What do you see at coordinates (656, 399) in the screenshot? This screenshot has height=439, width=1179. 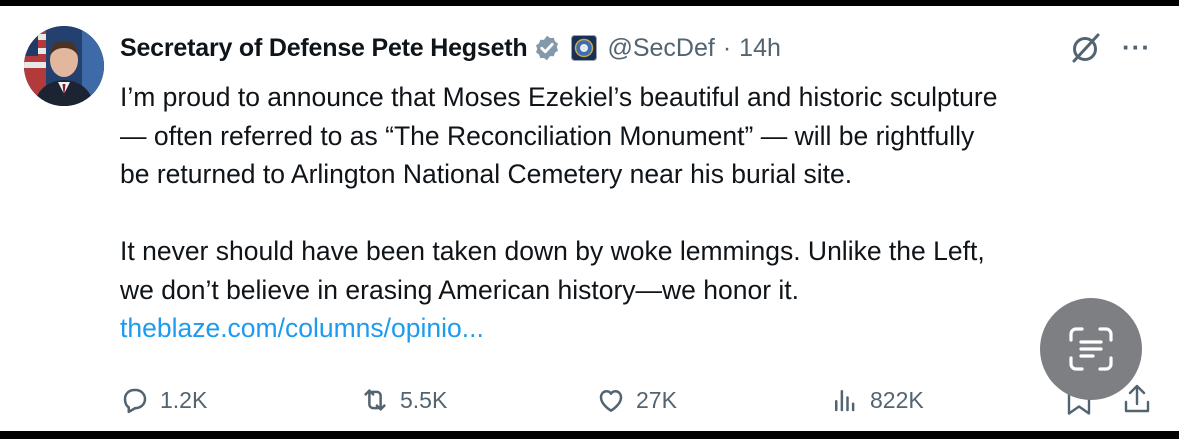 I see `like-count: 27K` at bounding box center [656, 399].